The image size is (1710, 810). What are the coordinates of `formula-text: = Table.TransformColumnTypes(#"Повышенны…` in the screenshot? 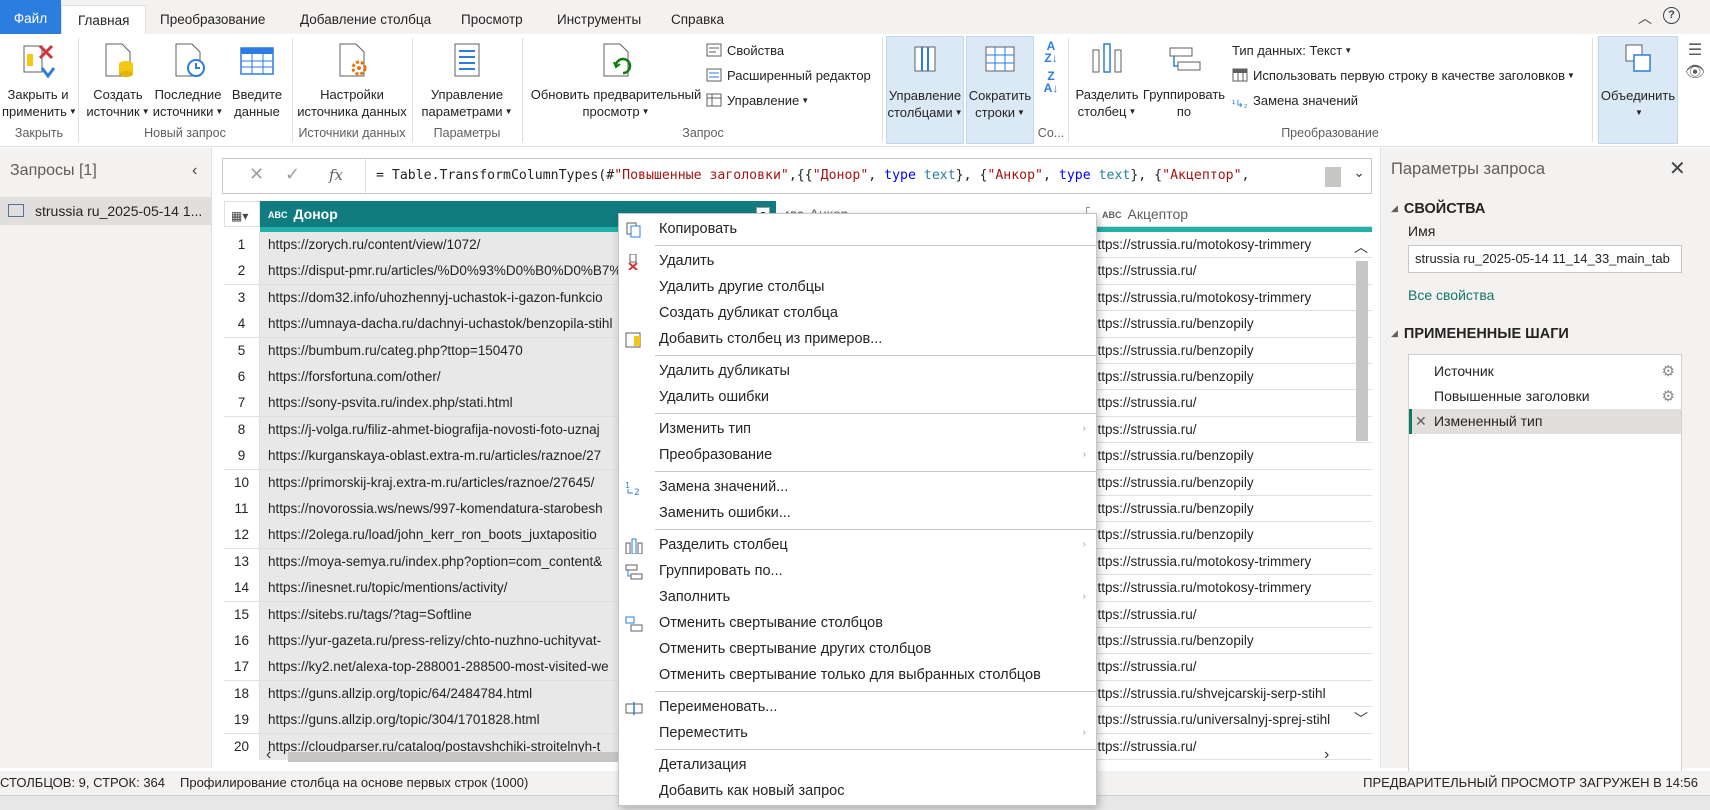 It's located at (855, 176).